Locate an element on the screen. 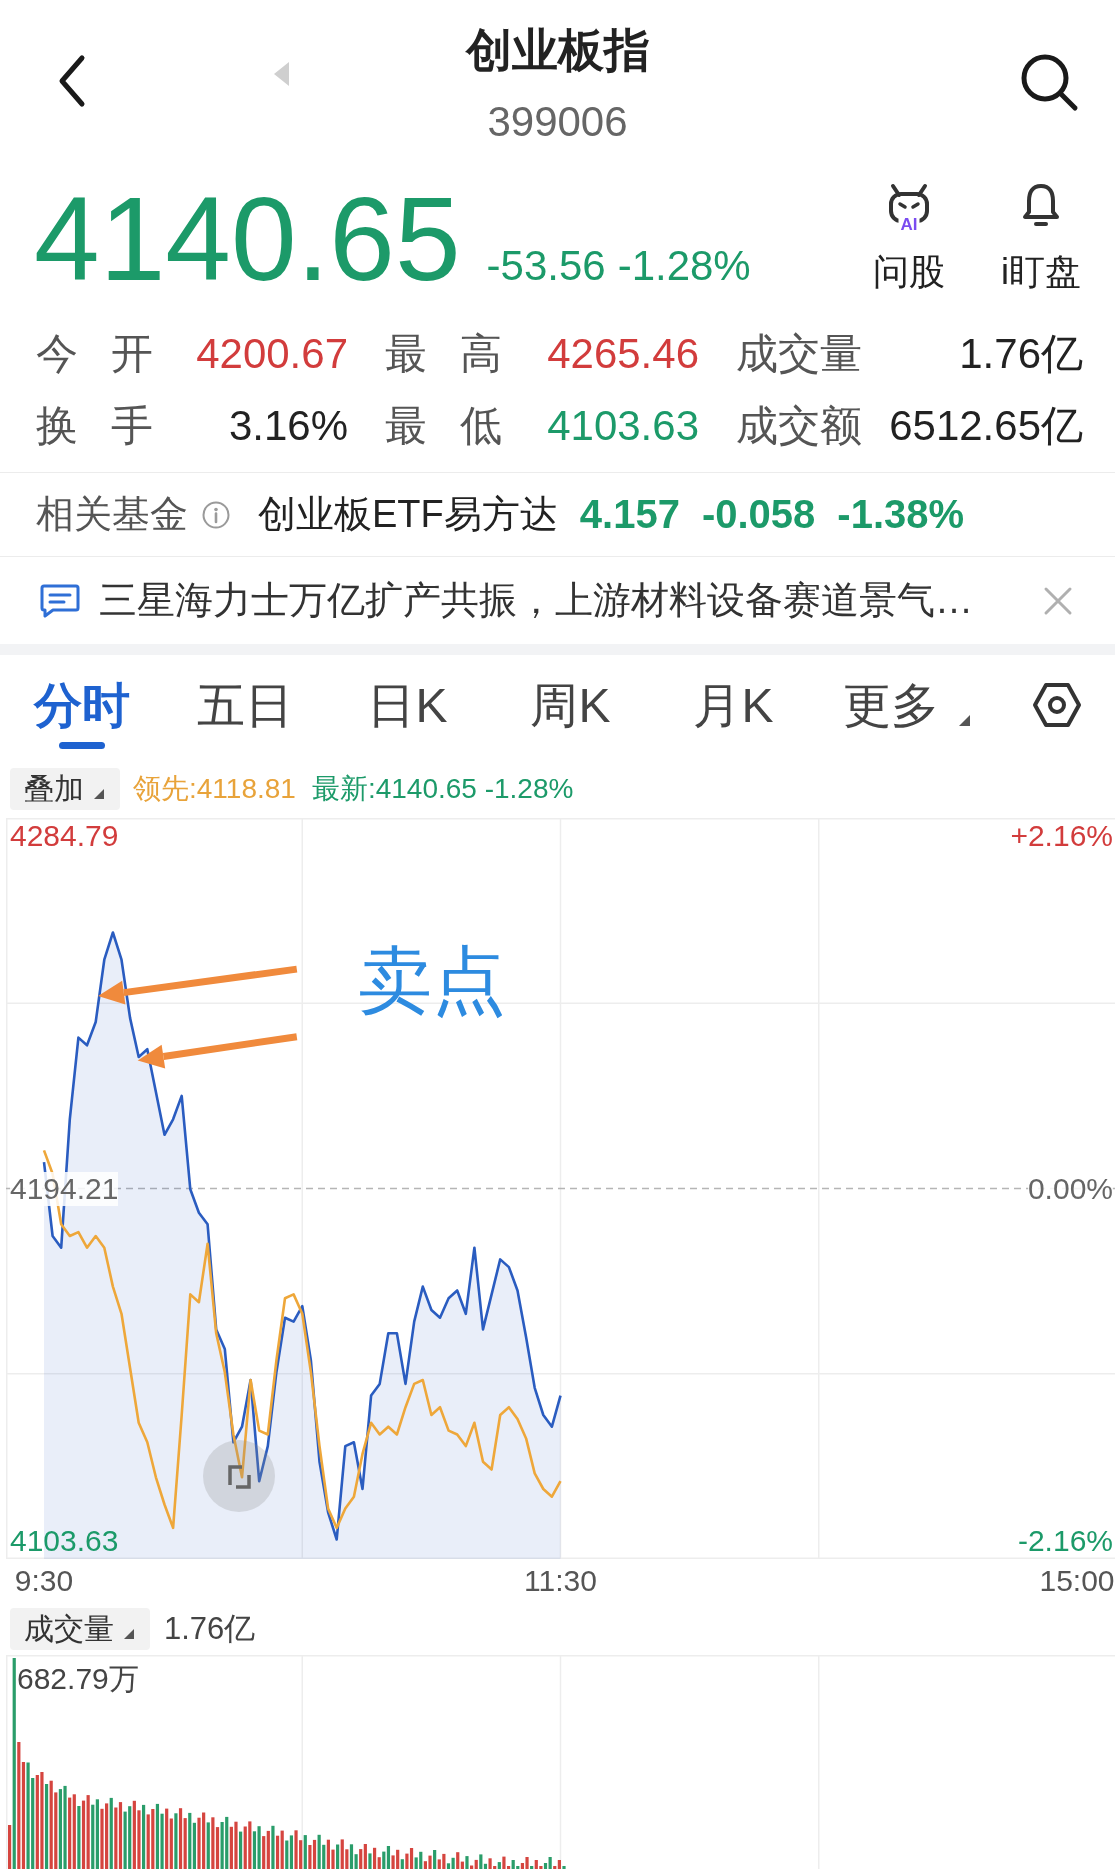  y-axis-label: 4284.79 is located at coordinates (64, 836).